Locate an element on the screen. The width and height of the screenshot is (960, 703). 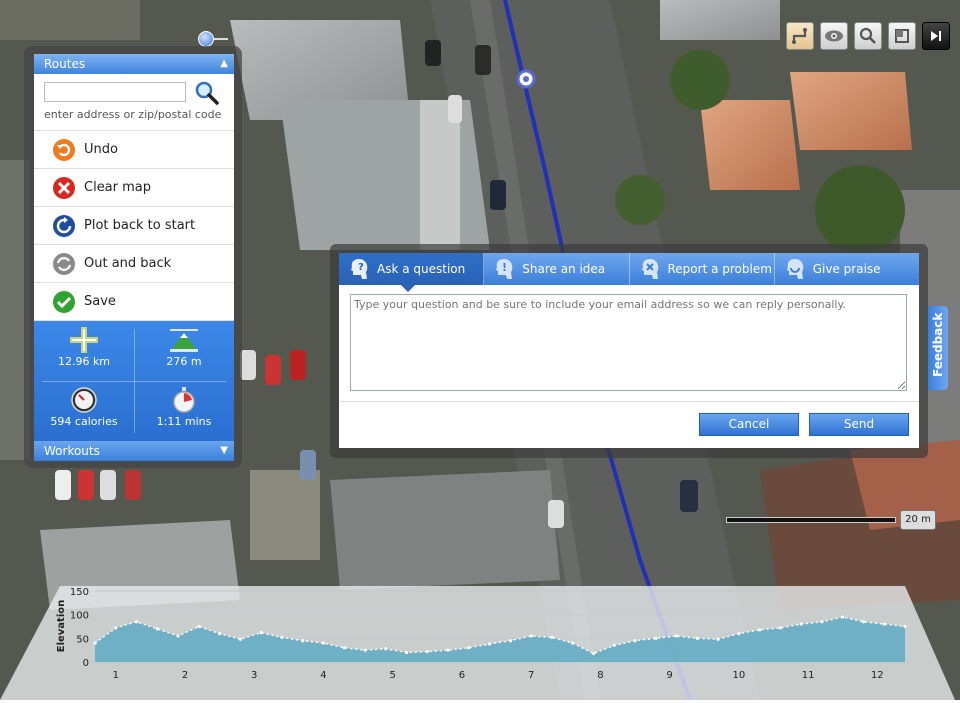
x-tick-label: 3 is located at coordinates (254, 675).